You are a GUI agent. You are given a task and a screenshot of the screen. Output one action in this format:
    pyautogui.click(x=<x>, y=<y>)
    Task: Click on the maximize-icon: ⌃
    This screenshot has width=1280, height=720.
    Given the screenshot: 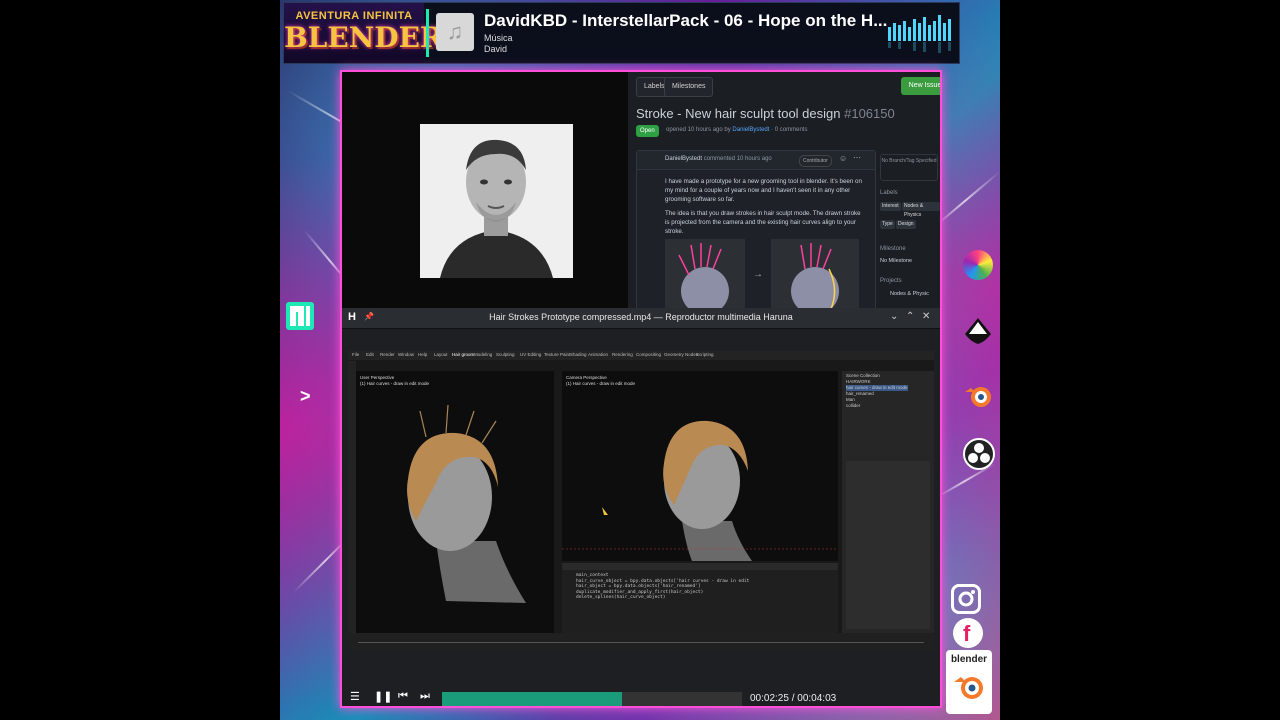 What is the action you would take?
    pyautogui.click(x=910, y=316)
    